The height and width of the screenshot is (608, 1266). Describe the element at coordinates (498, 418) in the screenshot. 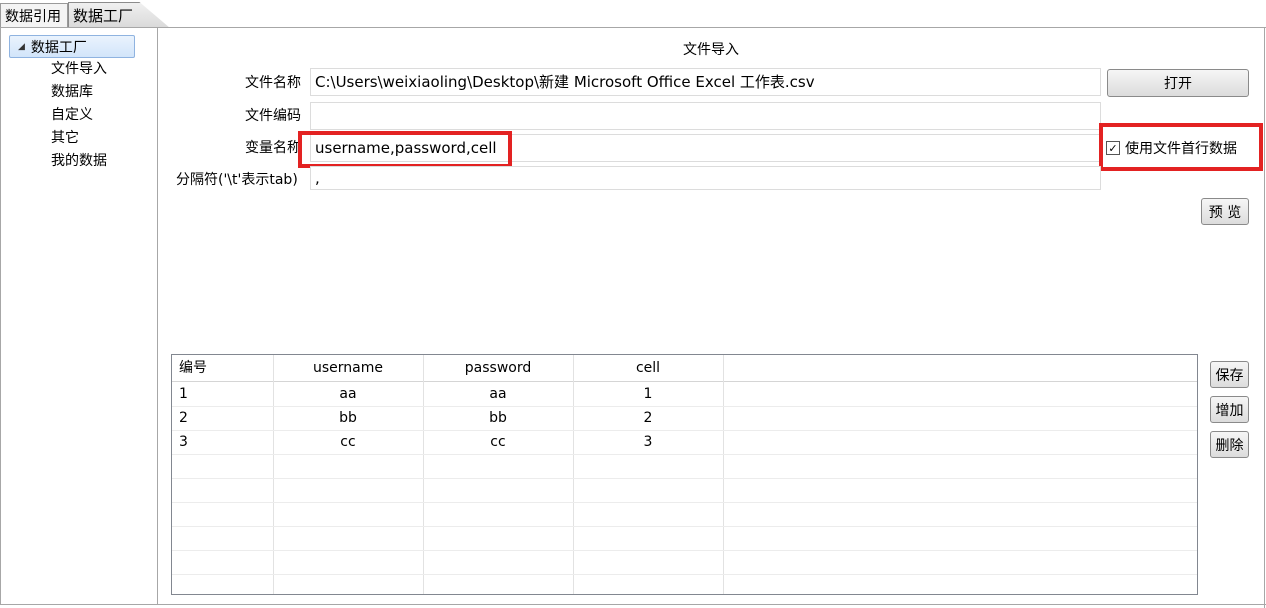

I see `cell-password: bb` at that location.